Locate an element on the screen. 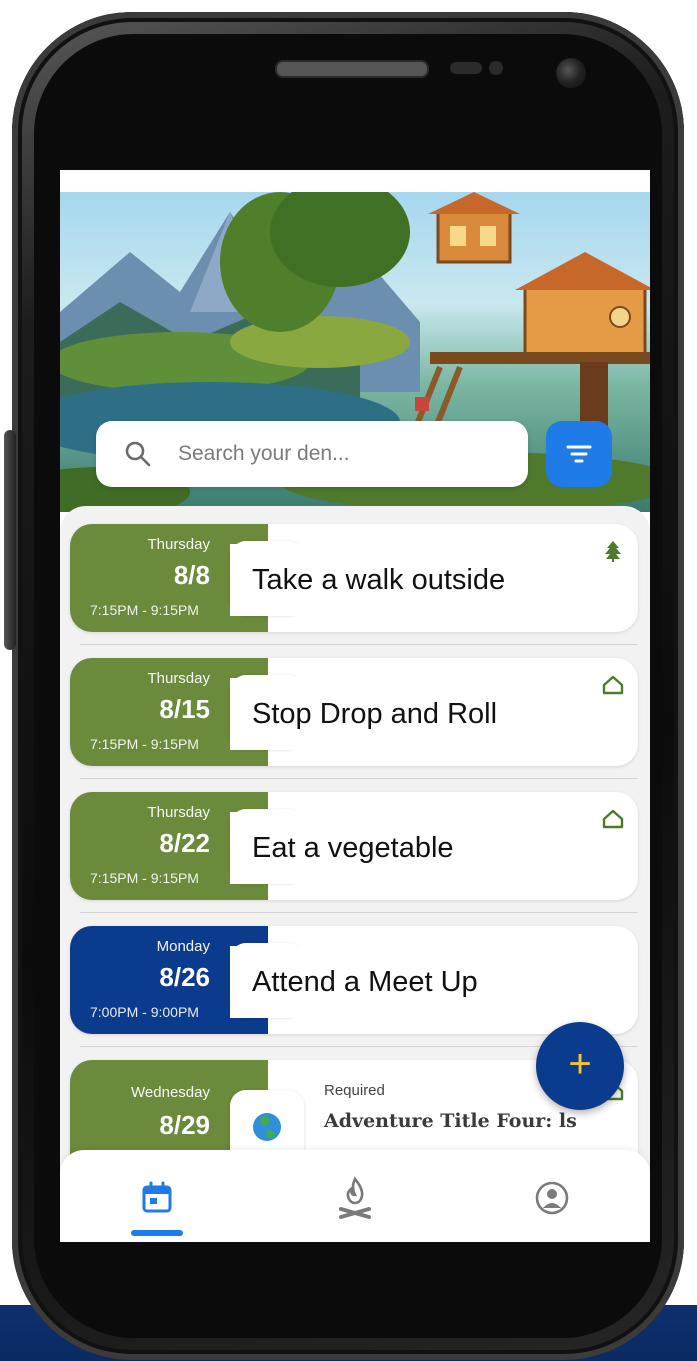 The image size is (697, 1361). adventure-title-overlay: Attend a Meet Up is located at coordinates (365, 982).